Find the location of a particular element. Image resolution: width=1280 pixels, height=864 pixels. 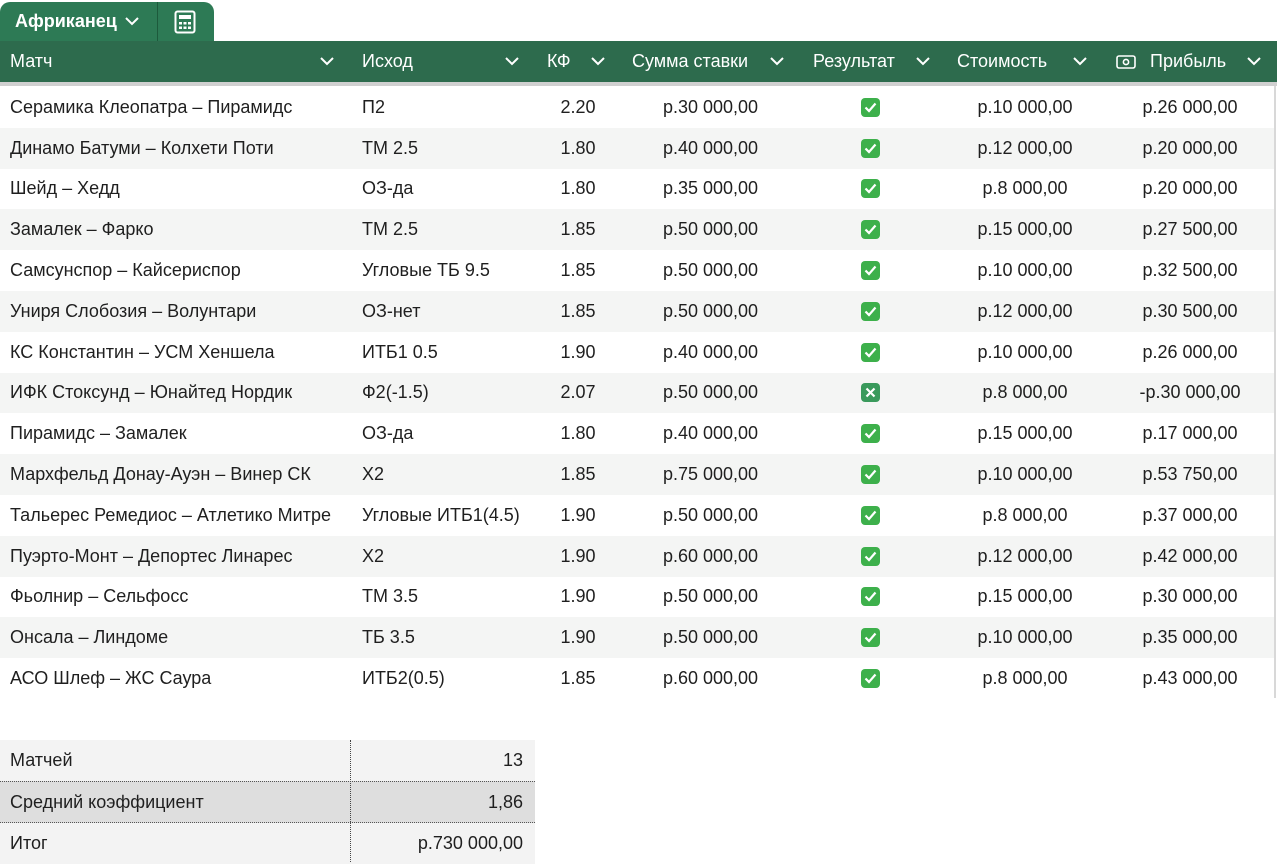

outcome-cell: Ф2(-1.5) is located at coordinates (395, 393).